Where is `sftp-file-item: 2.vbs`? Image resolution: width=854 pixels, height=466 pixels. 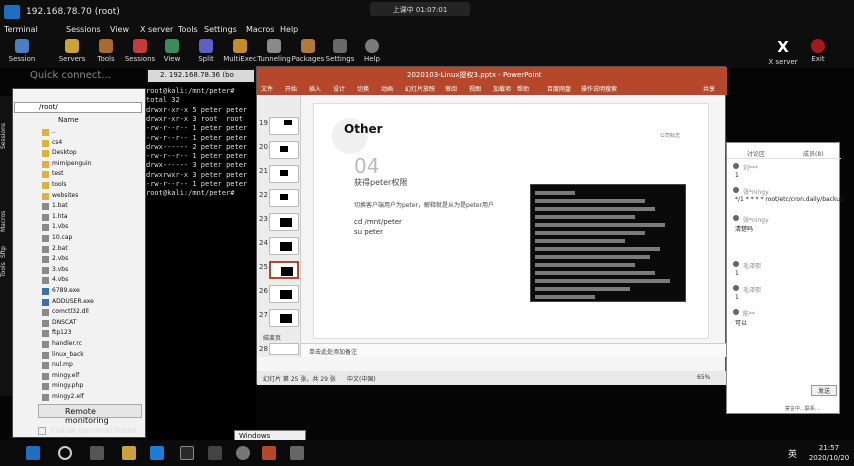 sftp-file-item: 2.vbs is located at coordinates (55, 260).